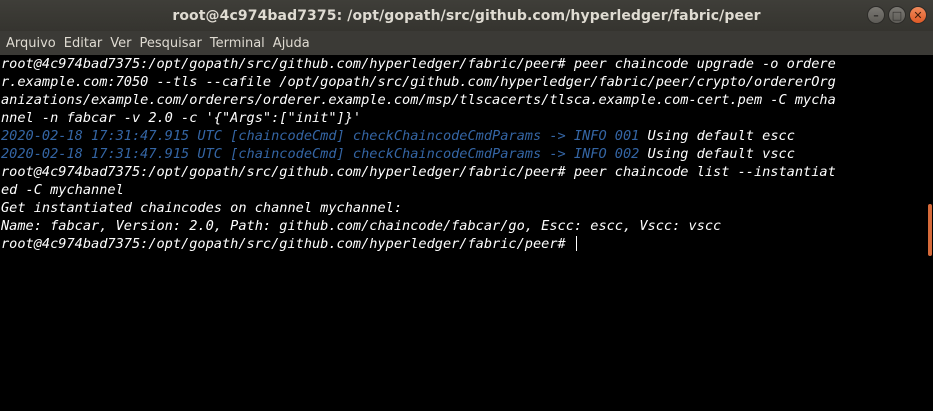 This screenshot has width=933, height=411. Describe the element at coordinates (462, 190) in the screenshot. I see `terminal-line: ed -C mychannel` at that location.